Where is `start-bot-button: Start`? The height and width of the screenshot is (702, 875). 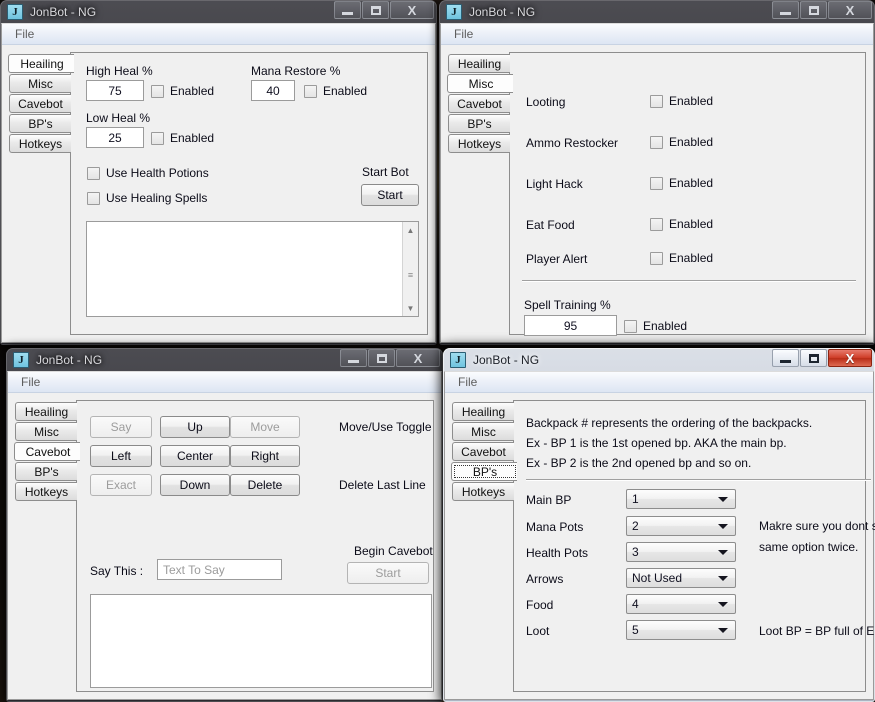 start-bot-button: Start is located at coordinates (390, 195).